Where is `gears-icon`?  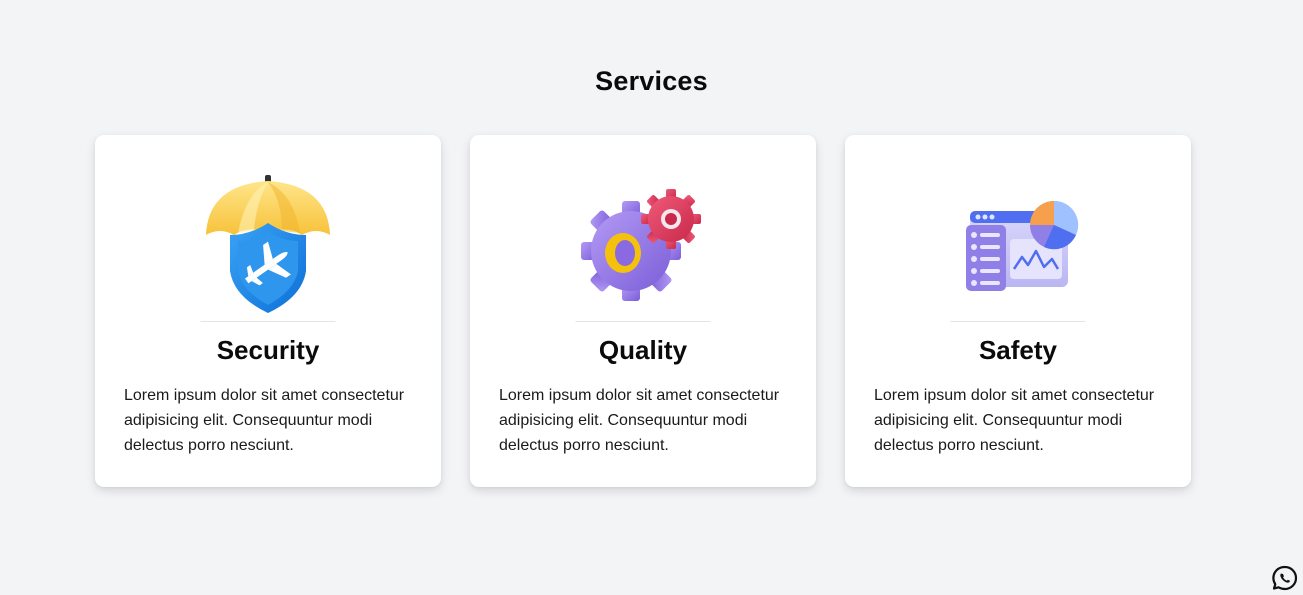 gears-icon is located at coordinates (643, 243).